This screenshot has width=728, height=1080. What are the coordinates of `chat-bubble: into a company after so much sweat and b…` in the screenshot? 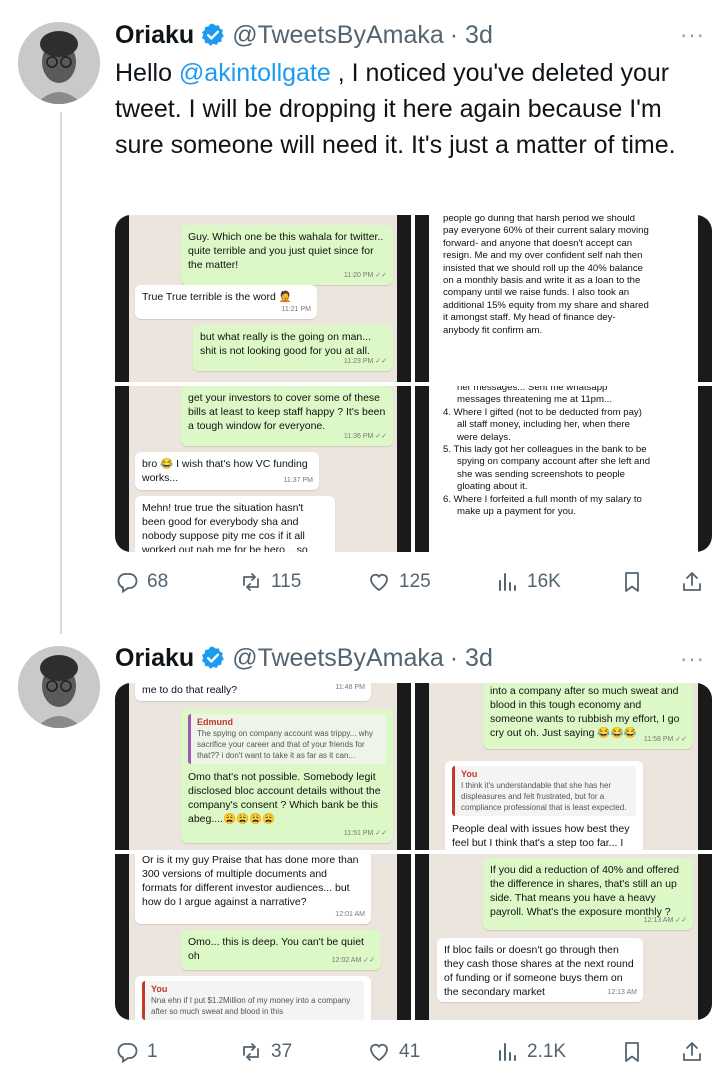 It's located at (588, 716).